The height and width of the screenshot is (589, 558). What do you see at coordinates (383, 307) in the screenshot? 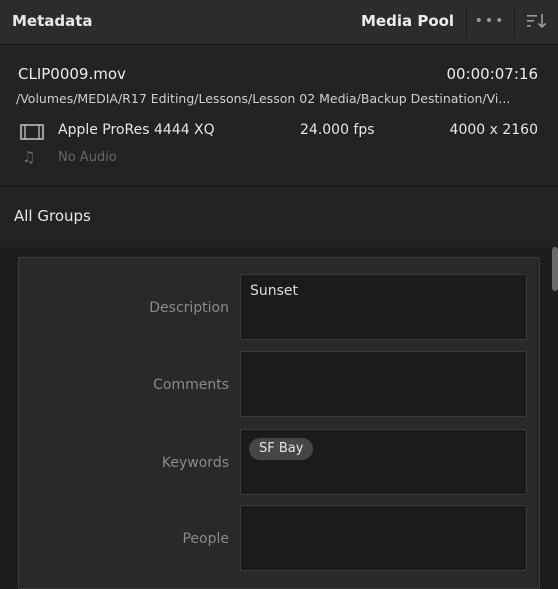
I see `description-field: Sunset` at bounding box center [383, 307].